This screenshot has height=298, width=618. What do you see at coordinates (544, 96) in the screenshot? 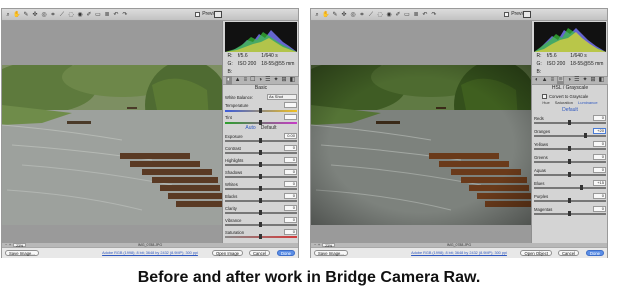
I see `convert-grayscale-checkbox` at bounding box center [544, 96].